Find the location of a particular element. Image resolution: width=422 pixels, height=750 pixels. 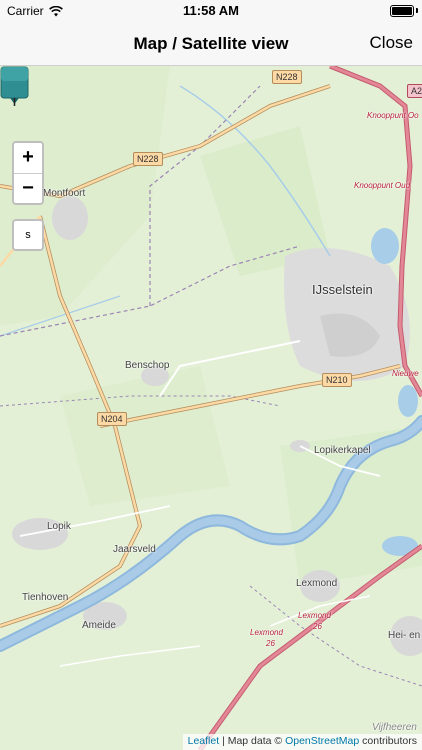

battery-fill is located at coordinates (402, 11).